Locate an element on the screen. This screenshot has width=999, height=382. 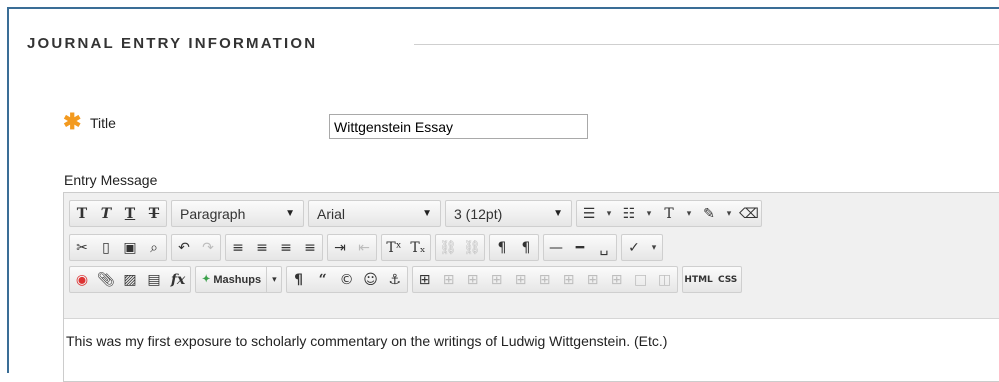
list-group: ☰ ▾ ☷ ▾ T ▾ ✎ ▾ ⌫ is located at coordinates (669, 213).